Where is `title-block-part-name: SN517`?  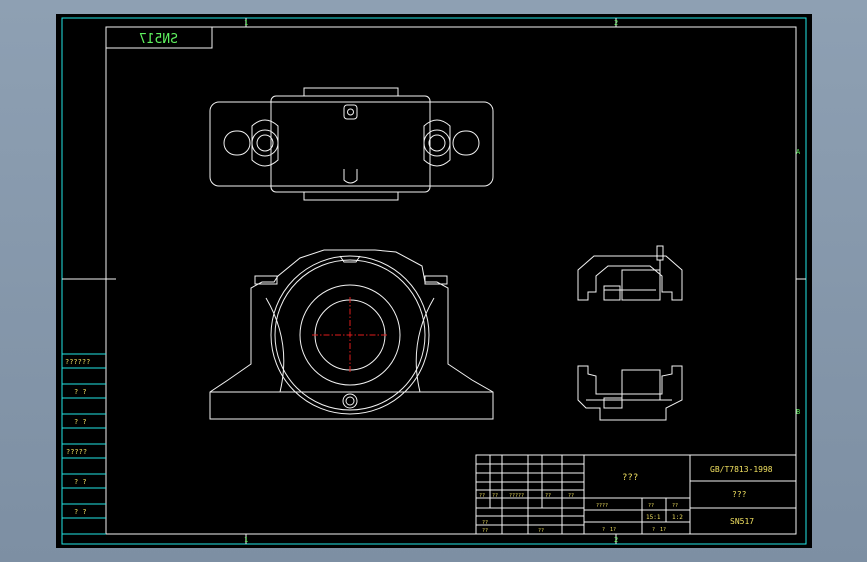 title-block-part-name: SN517 is located at coordinates (742, 521).